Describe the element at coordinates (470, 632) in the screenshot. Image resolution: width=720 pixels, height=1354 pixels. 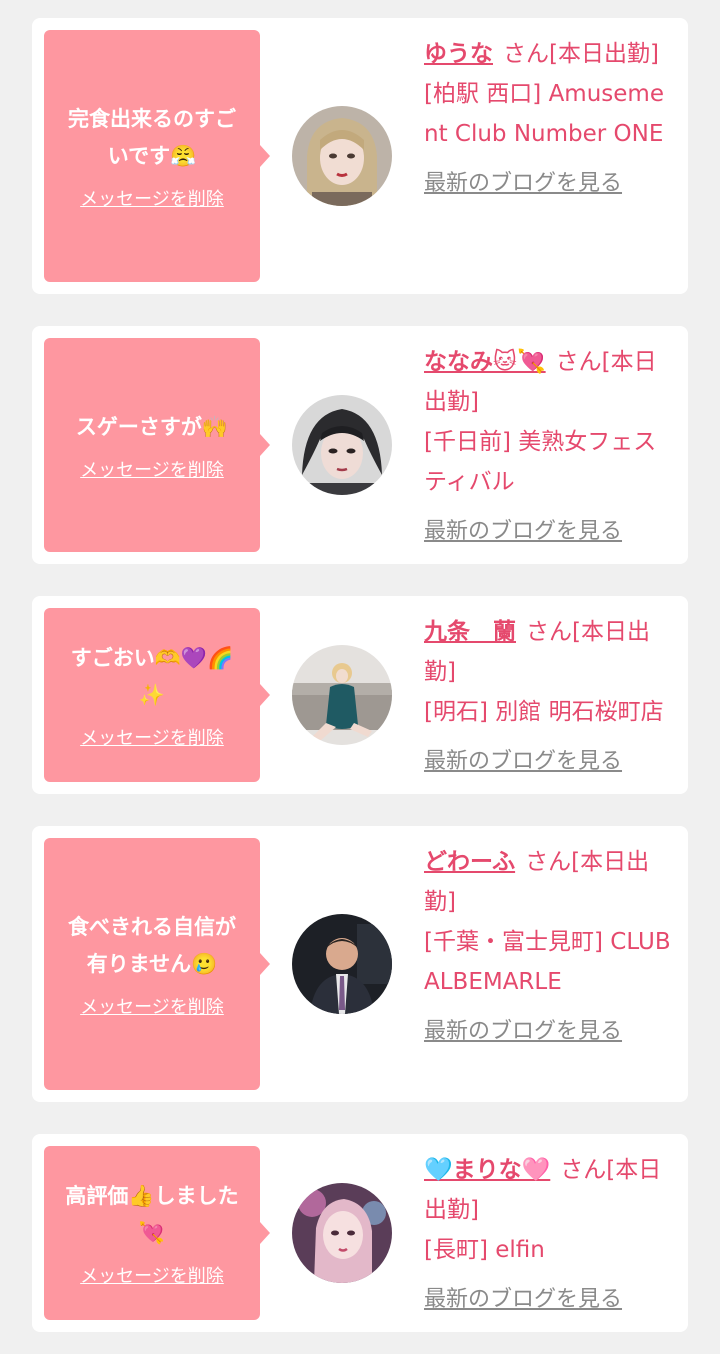
I see `sender-name-link: 九条 蘭` at that location.